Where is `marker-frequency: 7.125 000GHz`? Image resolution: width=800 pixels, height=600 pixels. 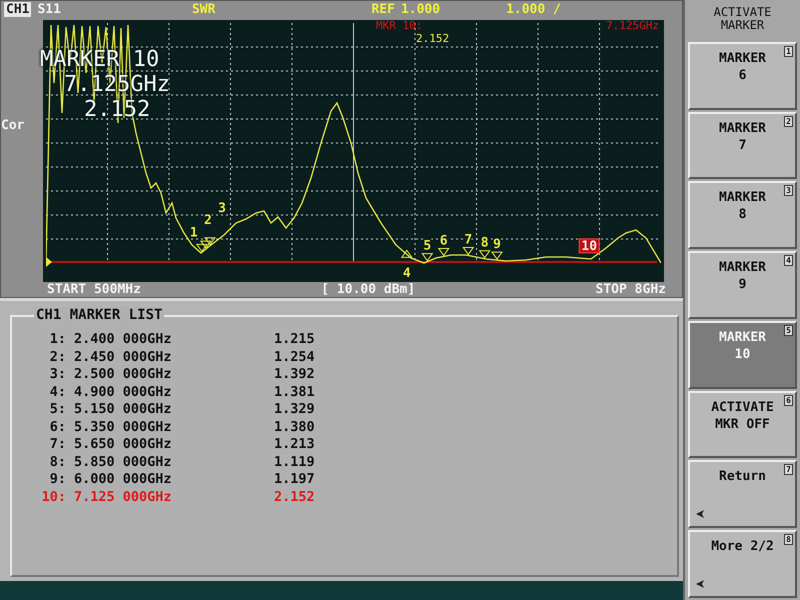
marker-frequency: 7.125 000GHz is located at coordinates (123, 497).